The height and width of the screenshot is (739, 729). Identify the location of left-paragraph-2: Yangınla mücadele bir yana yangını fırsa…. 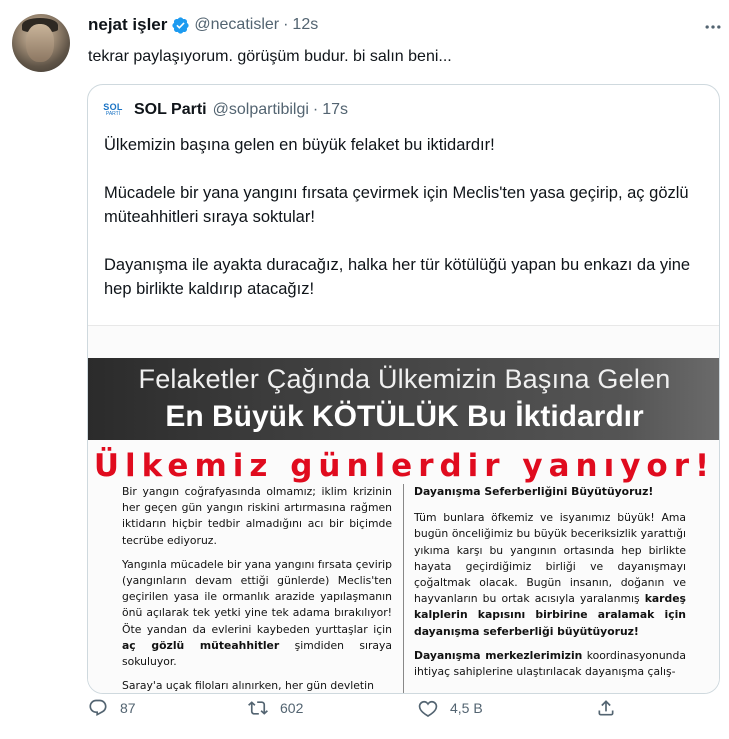
(257, 613).